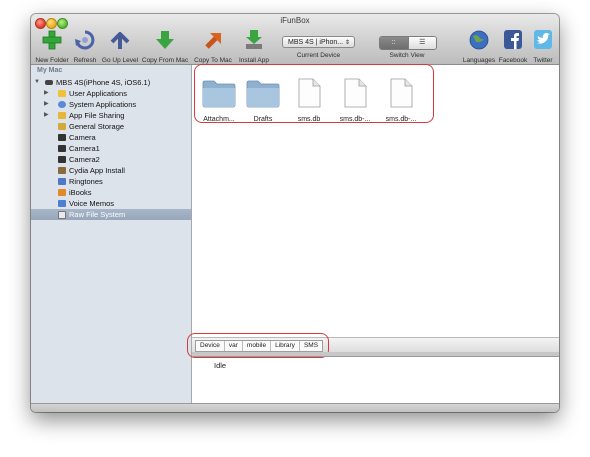 The width and height of the screenshot is (590, 457). I want to click on new-folder-button: New Folder, so click(52, 46).